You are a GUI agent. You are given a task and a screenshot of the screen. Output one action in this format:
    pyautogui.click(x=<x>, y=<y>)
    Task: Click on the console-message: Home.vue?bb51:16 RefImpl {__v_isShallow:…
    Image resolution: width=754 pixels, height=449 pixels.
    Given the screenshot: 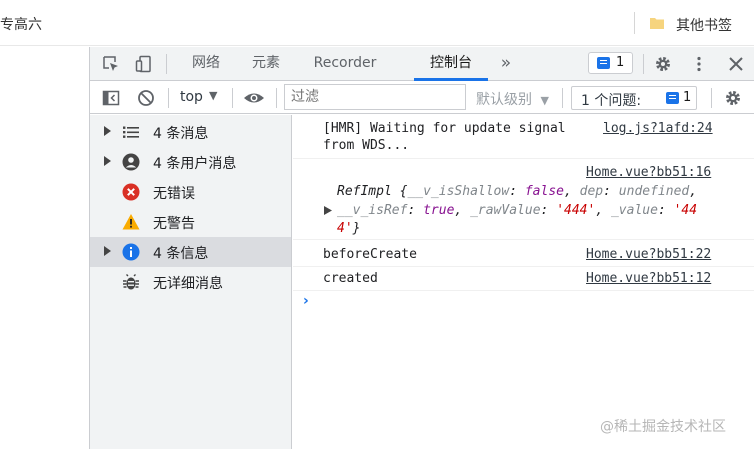 What is the action you would take?
    pyautogui.click(x=523, y=200)
    